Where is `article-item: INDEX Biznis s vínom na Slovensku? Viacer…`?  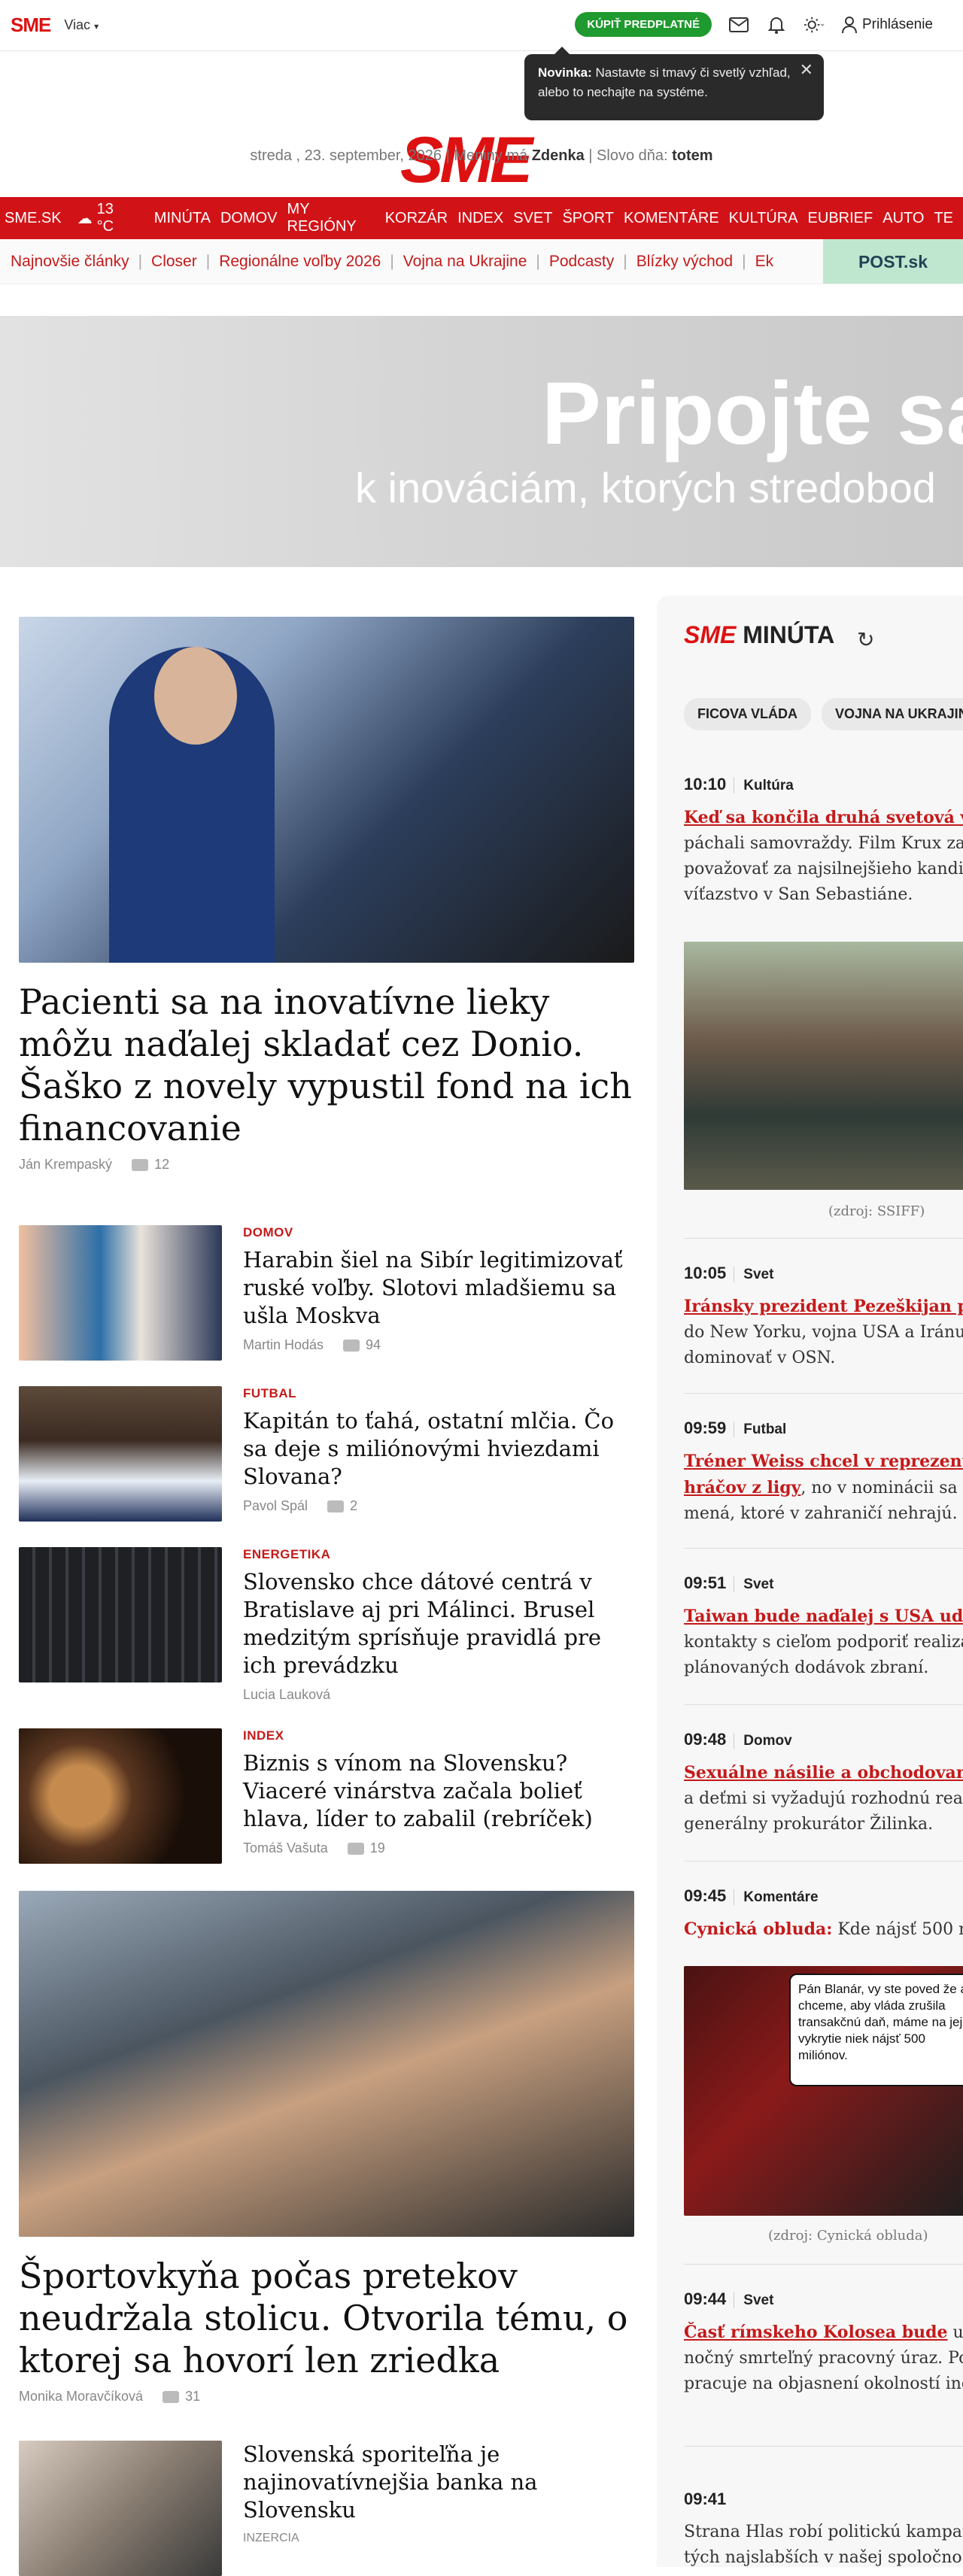 article-item: INDEX Biznis s vínom na Slovensku? Viacer… is located at coordinates (326, 1796).